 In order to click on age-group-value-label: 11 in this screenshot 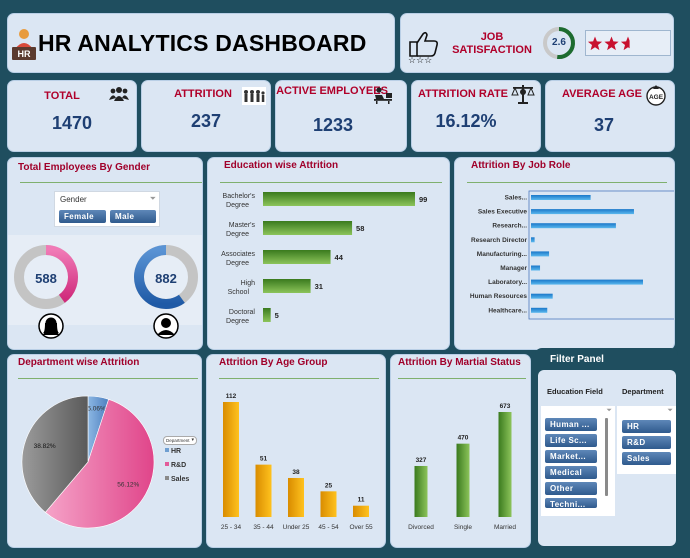, I will do `click(361, 500)`.